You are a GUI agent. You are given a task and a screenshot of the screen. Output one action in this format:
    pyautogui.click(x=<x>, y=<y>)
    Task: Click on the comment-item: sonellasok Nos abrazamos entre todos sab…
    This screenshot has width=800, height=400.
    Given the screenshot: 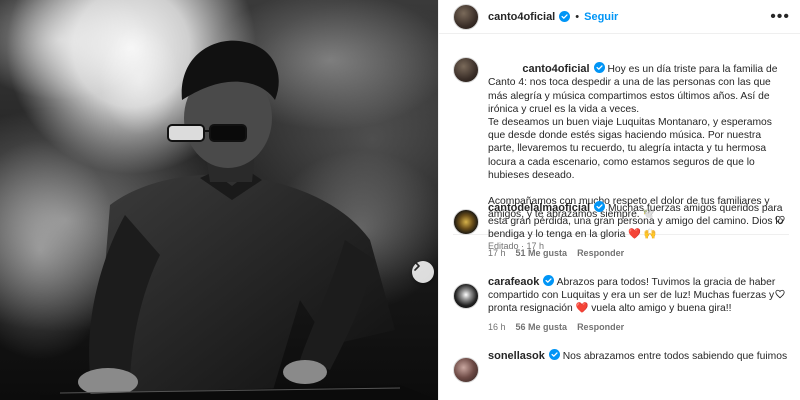 What is the action you would take?
    pyautogui.click(x=621, y=366)
    